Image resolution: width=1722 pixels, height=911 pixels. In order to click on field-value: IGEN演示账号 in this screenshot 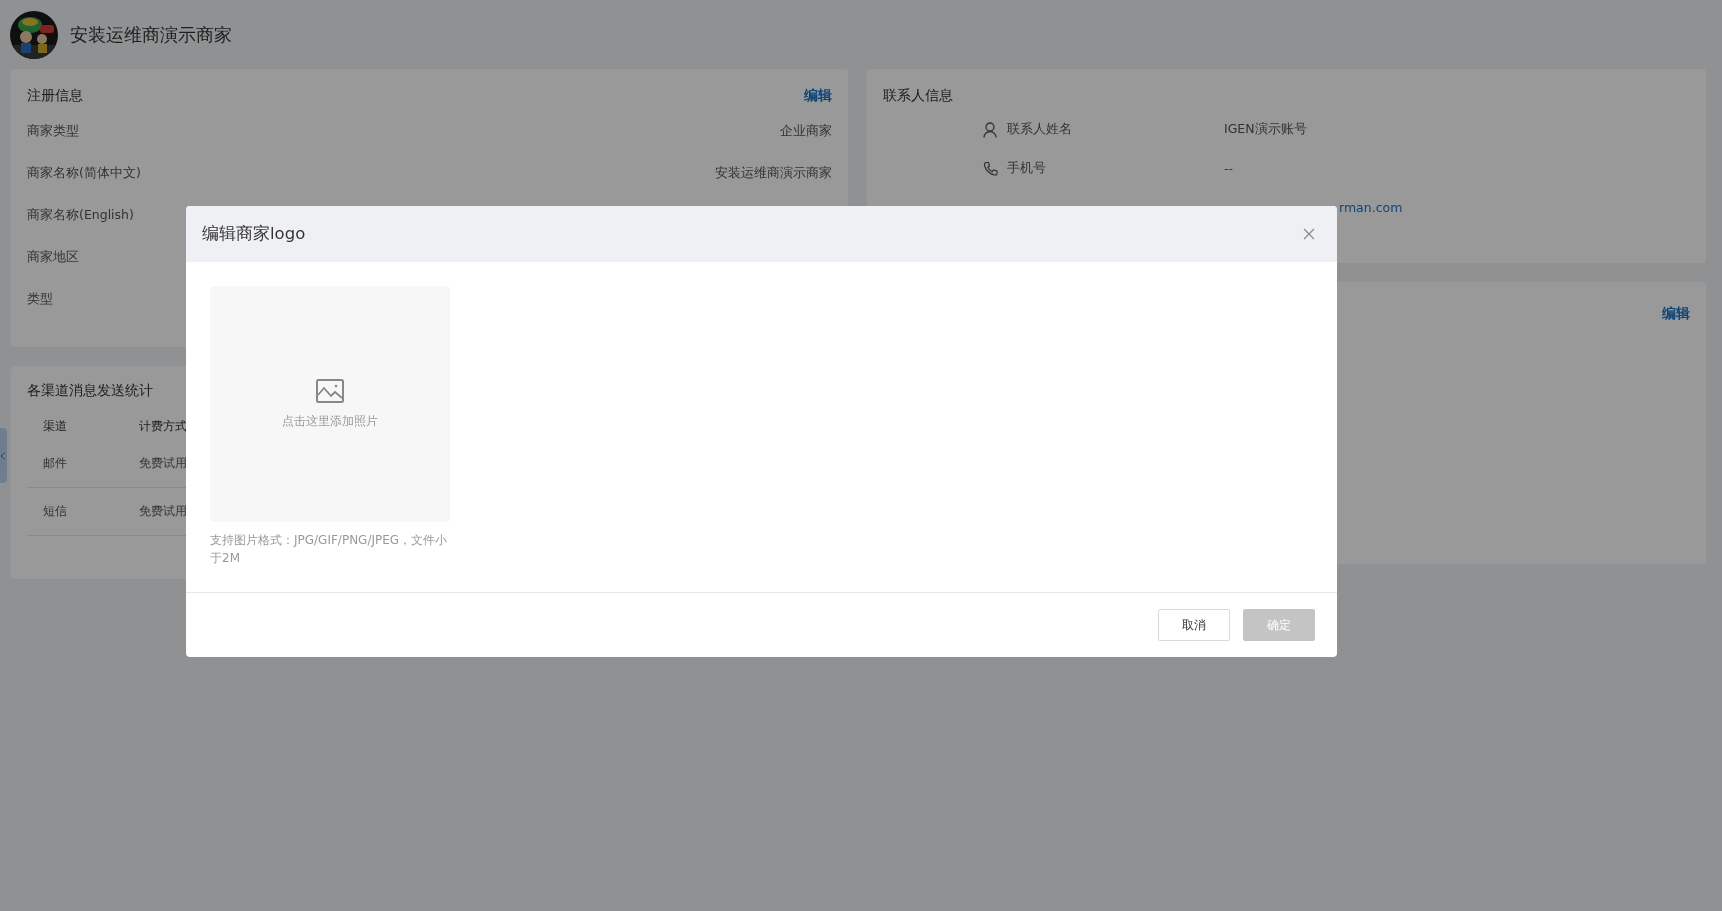, I will do `click(1265, 129)`.